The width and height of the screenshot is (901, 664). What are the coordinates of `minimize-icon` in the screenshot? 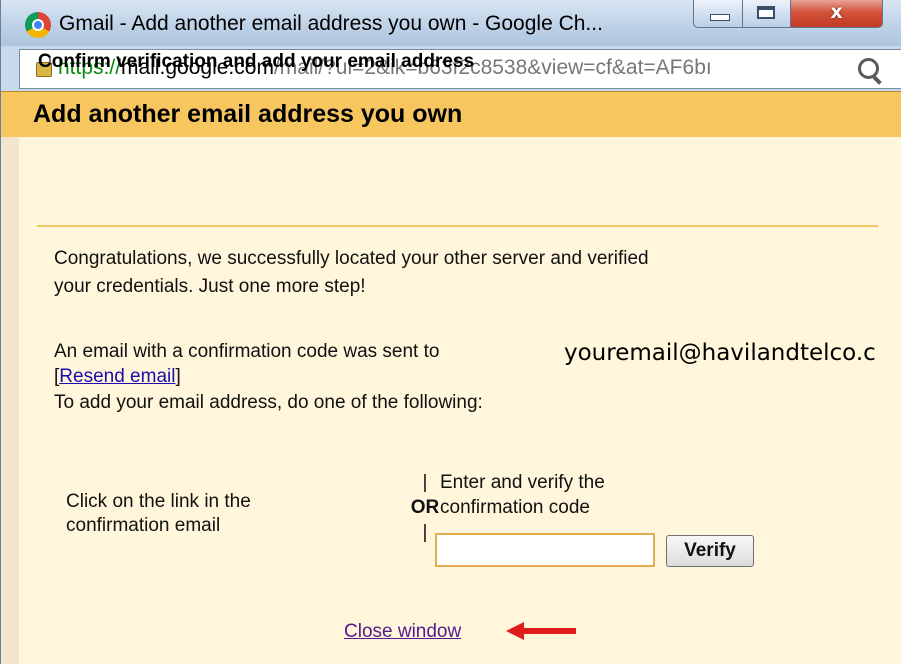 It's located at (720, 17).